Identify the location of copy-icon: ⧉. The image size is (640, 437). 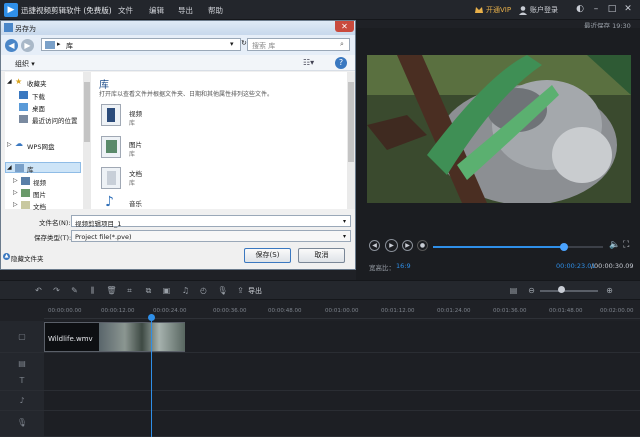
(148, 290).